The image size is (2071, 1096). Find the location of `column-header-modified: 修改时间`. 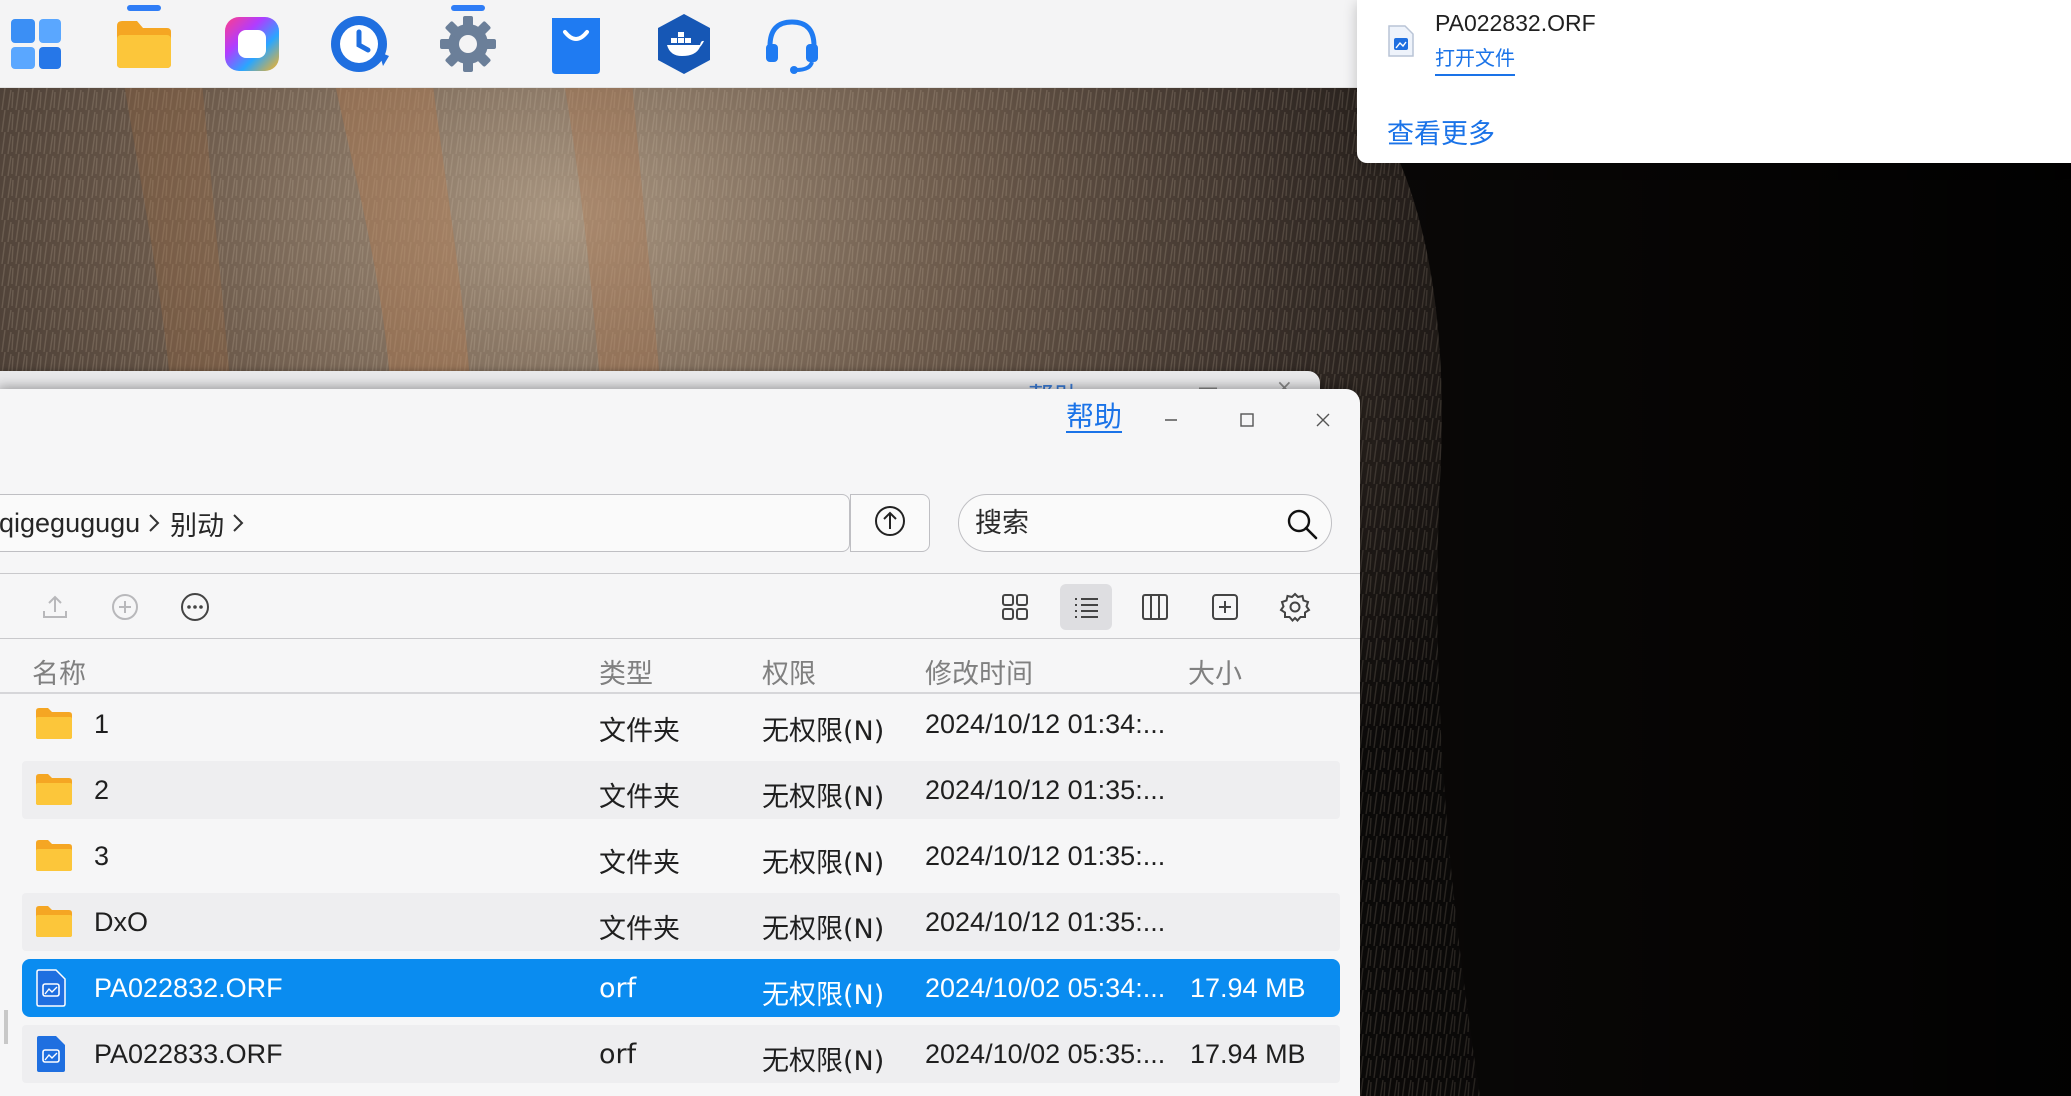

column-header-modified: 修改时间 is located at coordinates (979, 671).